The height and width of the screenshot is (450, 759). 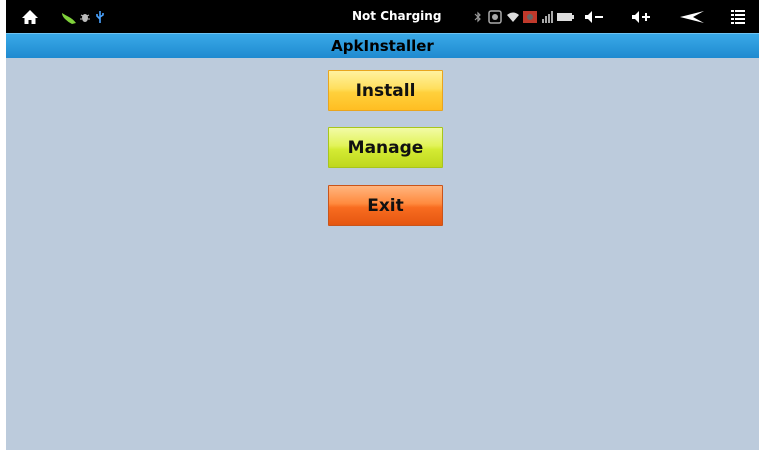 What do you see at coordinates (641, 16) in the screenshot?
I see `volume-up-icon` at bounding box center [641, 16].